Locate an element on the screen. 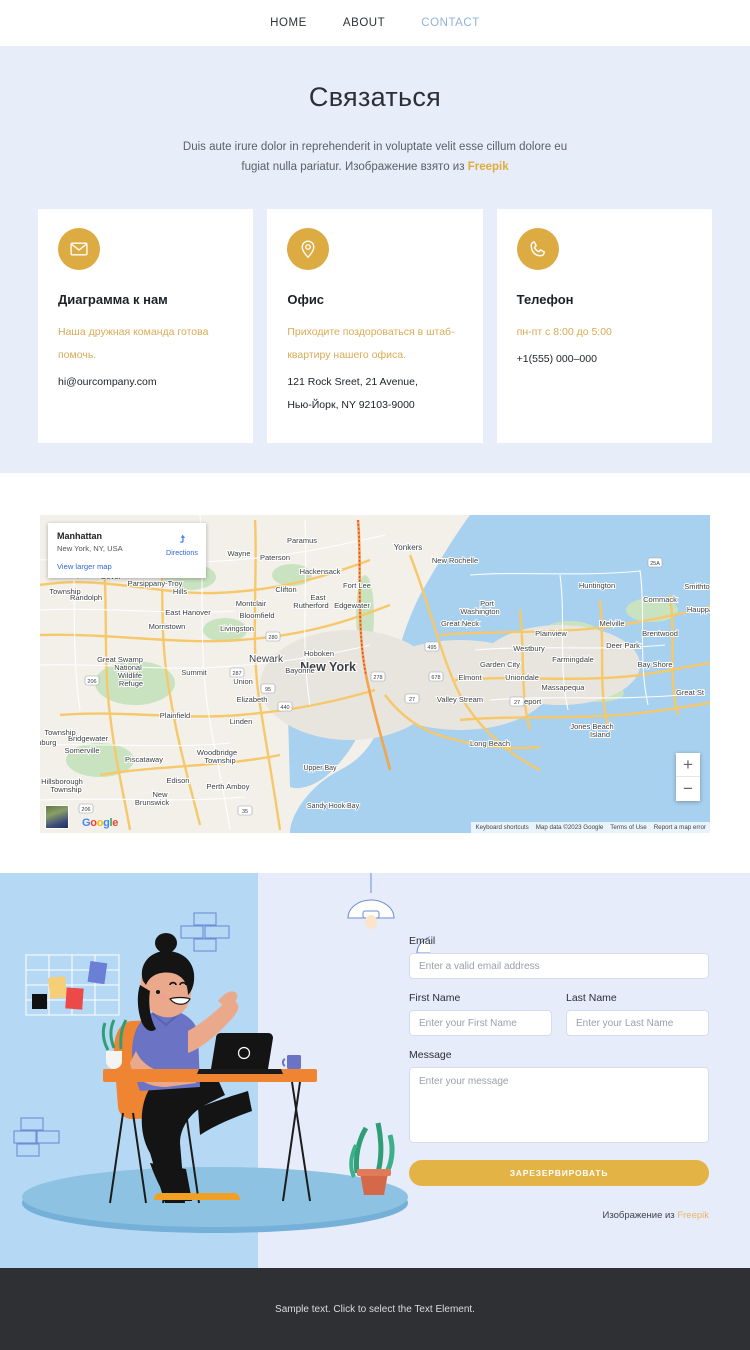  card-title: Диаграмма к нам is located at coordinates (113, 299).